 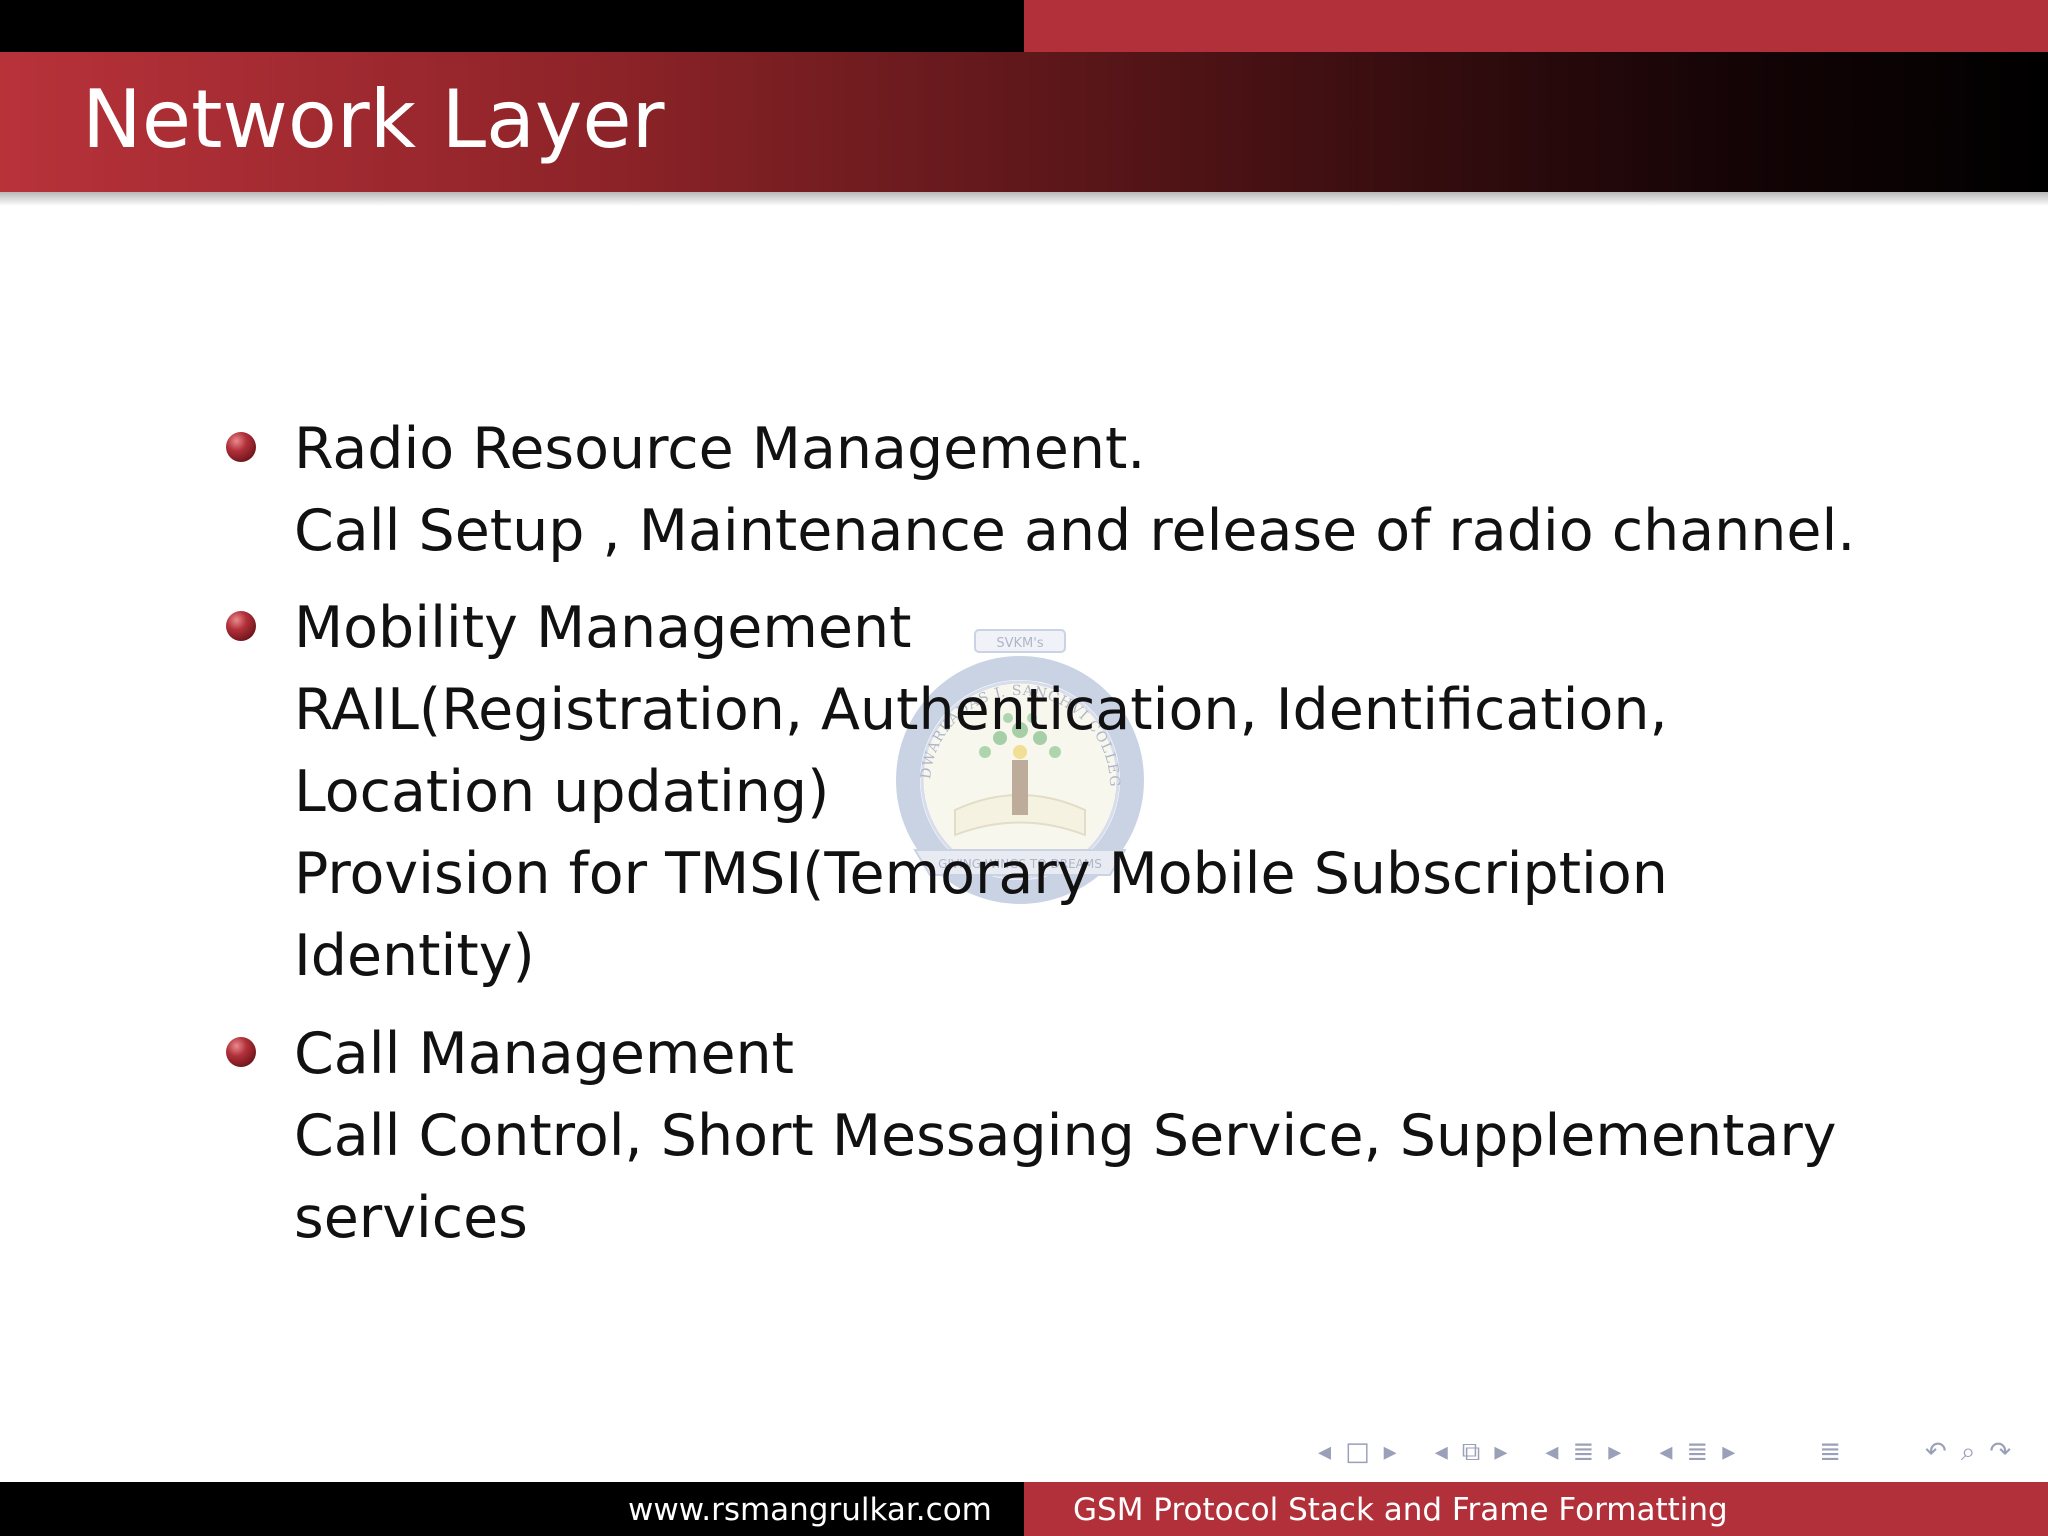 I want to click on navigation-bar: ◂ □ ▸ ◂ ⧉ ▸ ◂ ≣ ▸ ◂ ≣ ▸ ≣ ↶ ⌕ ↷, so click(x=1664, y=1452).